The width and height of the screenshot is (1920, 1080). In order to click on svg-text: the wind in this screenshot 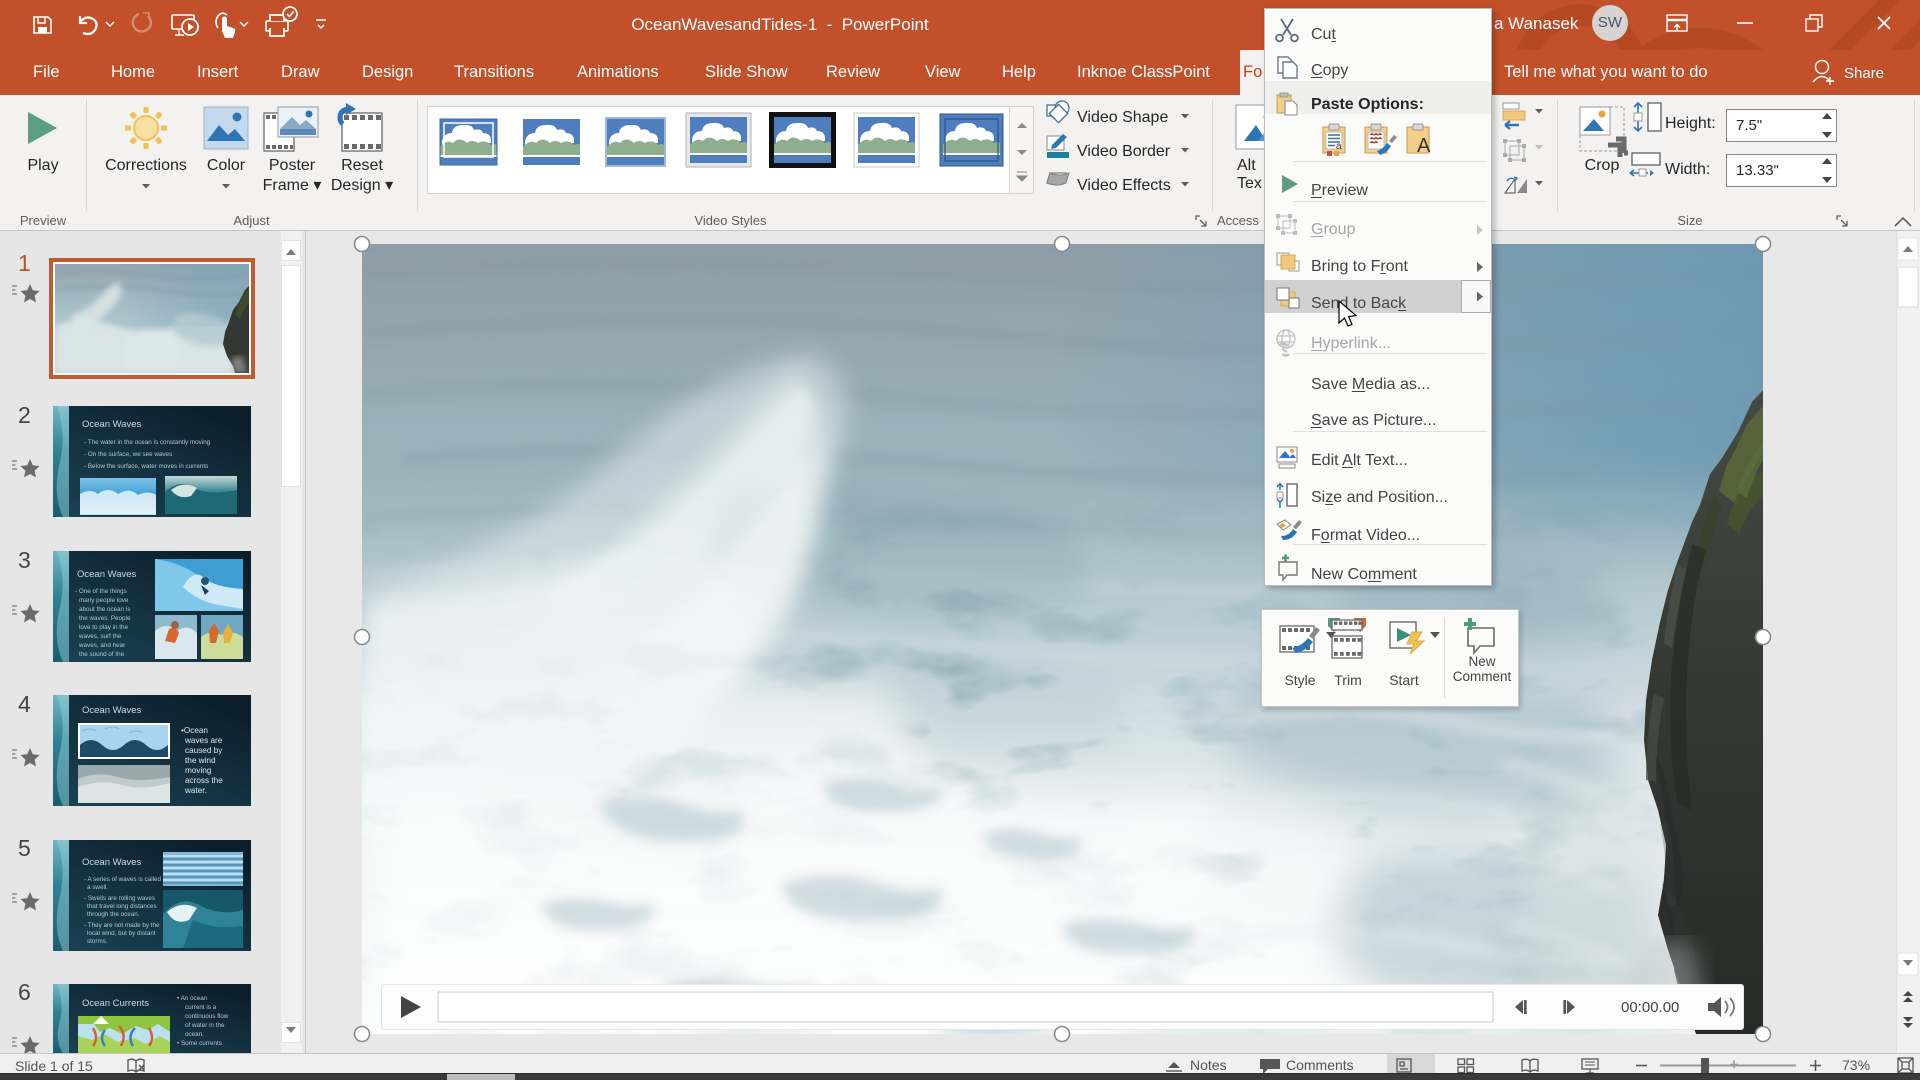, I will do `click(200, 760)`.